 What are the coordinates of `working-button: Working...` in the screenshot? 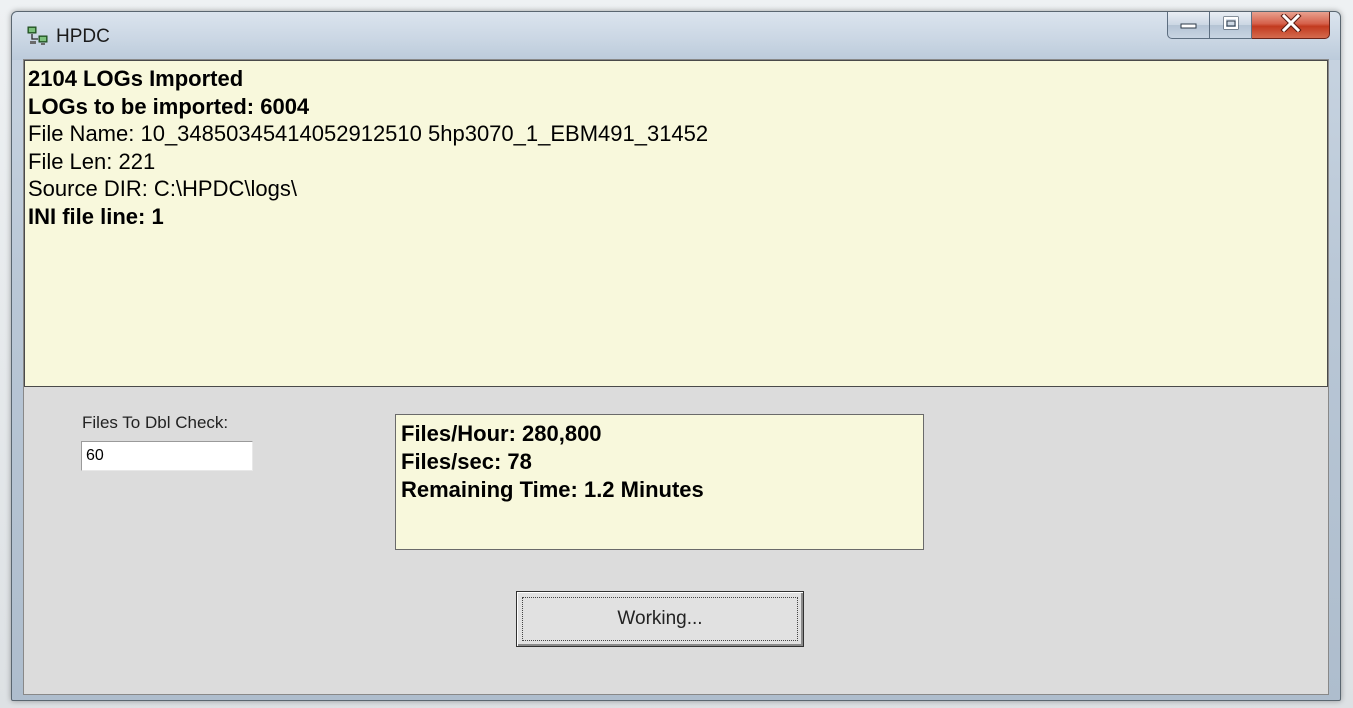 It's located at (660, 619).